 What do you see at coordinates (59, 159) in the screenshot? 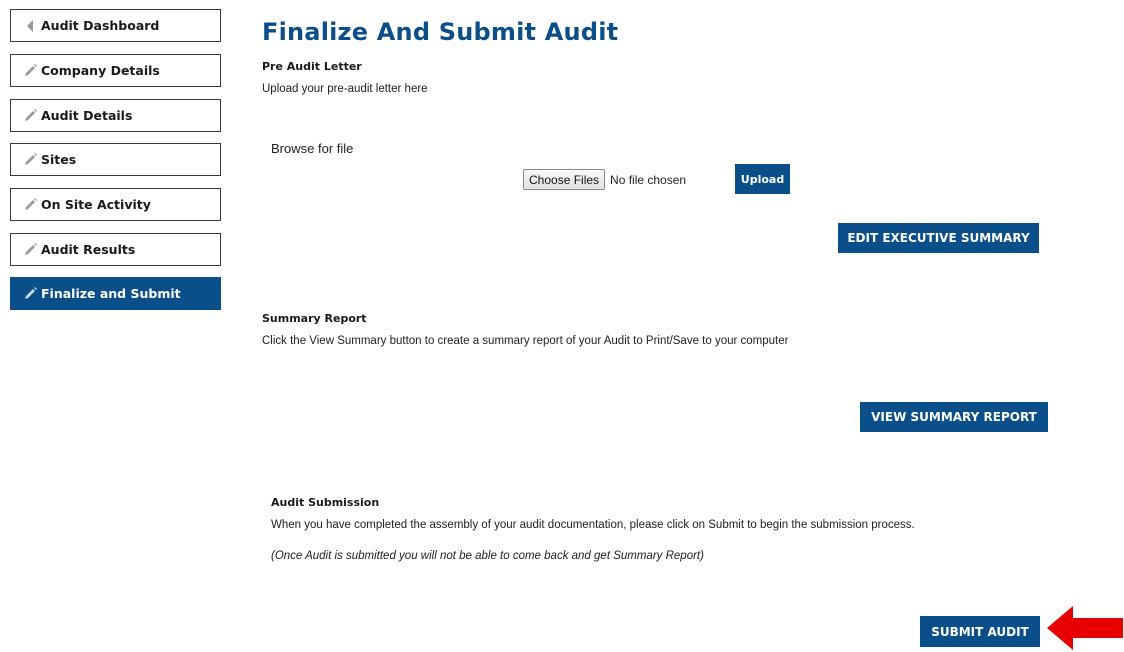
I see `sidebar-item-label: Sites` at bounding box center [59, 159].